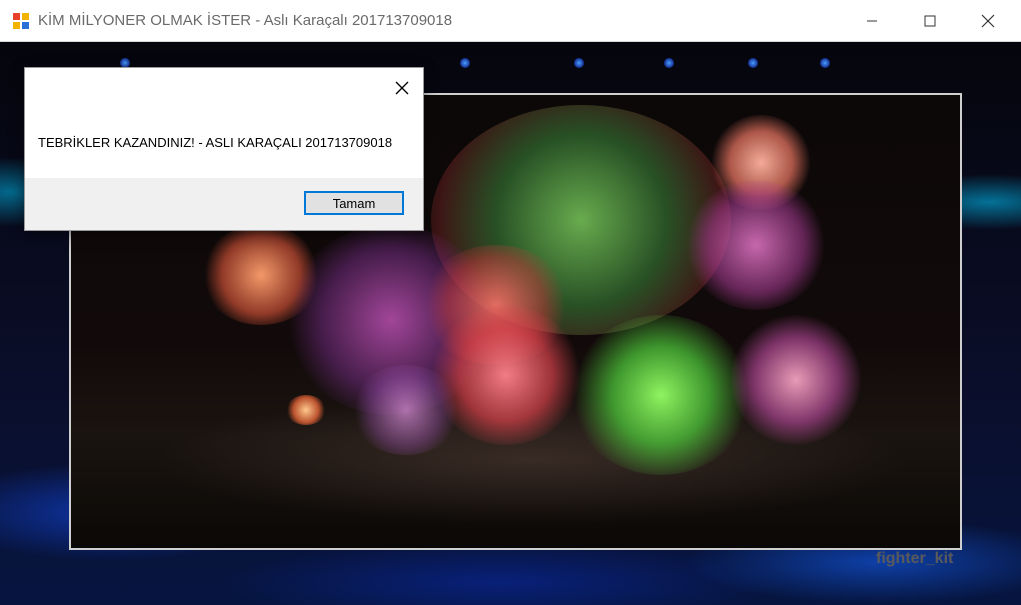 The image size is (1021, 605). I want to click on ok-button: Tamam, so click(354, 203).